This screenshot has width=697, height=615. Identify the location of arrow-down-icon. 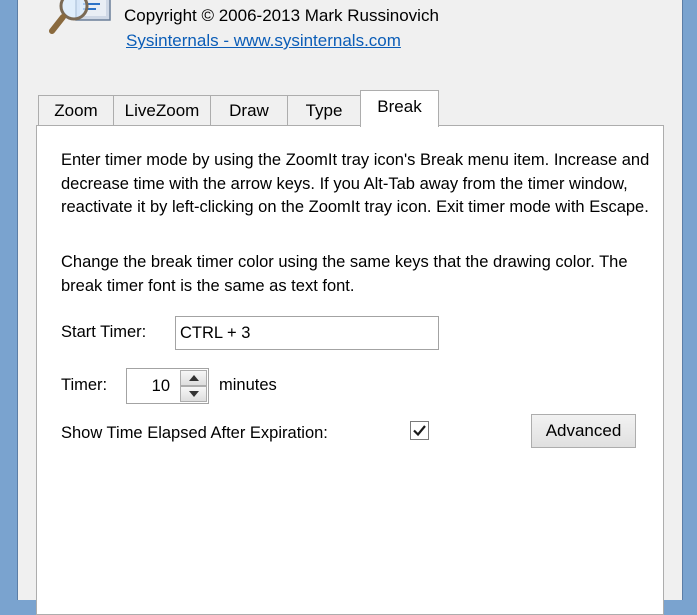
(194, 394).